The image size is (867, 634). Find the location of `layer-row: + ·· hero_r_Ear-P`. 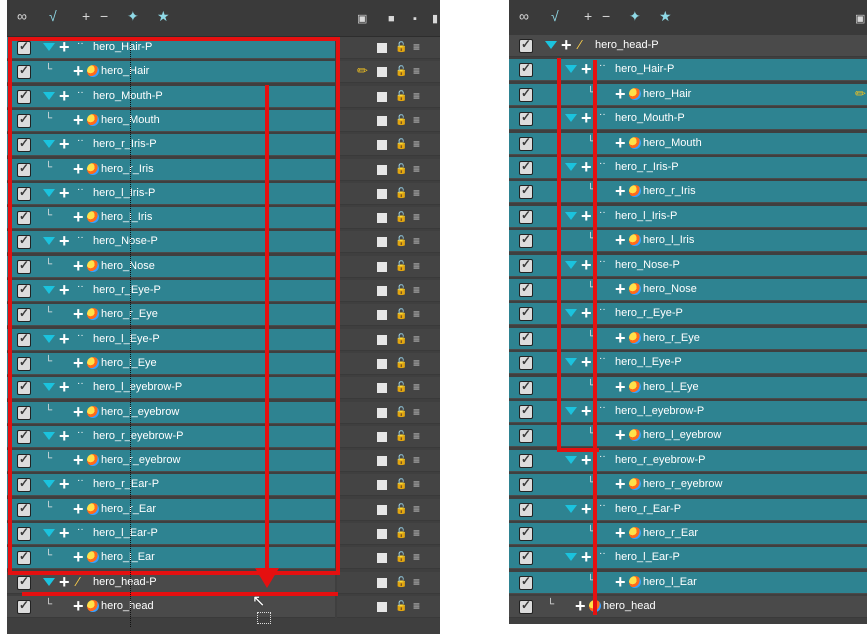

layer-row: + ·· hero_r_Ear-P is located at coordinates (688, 509).